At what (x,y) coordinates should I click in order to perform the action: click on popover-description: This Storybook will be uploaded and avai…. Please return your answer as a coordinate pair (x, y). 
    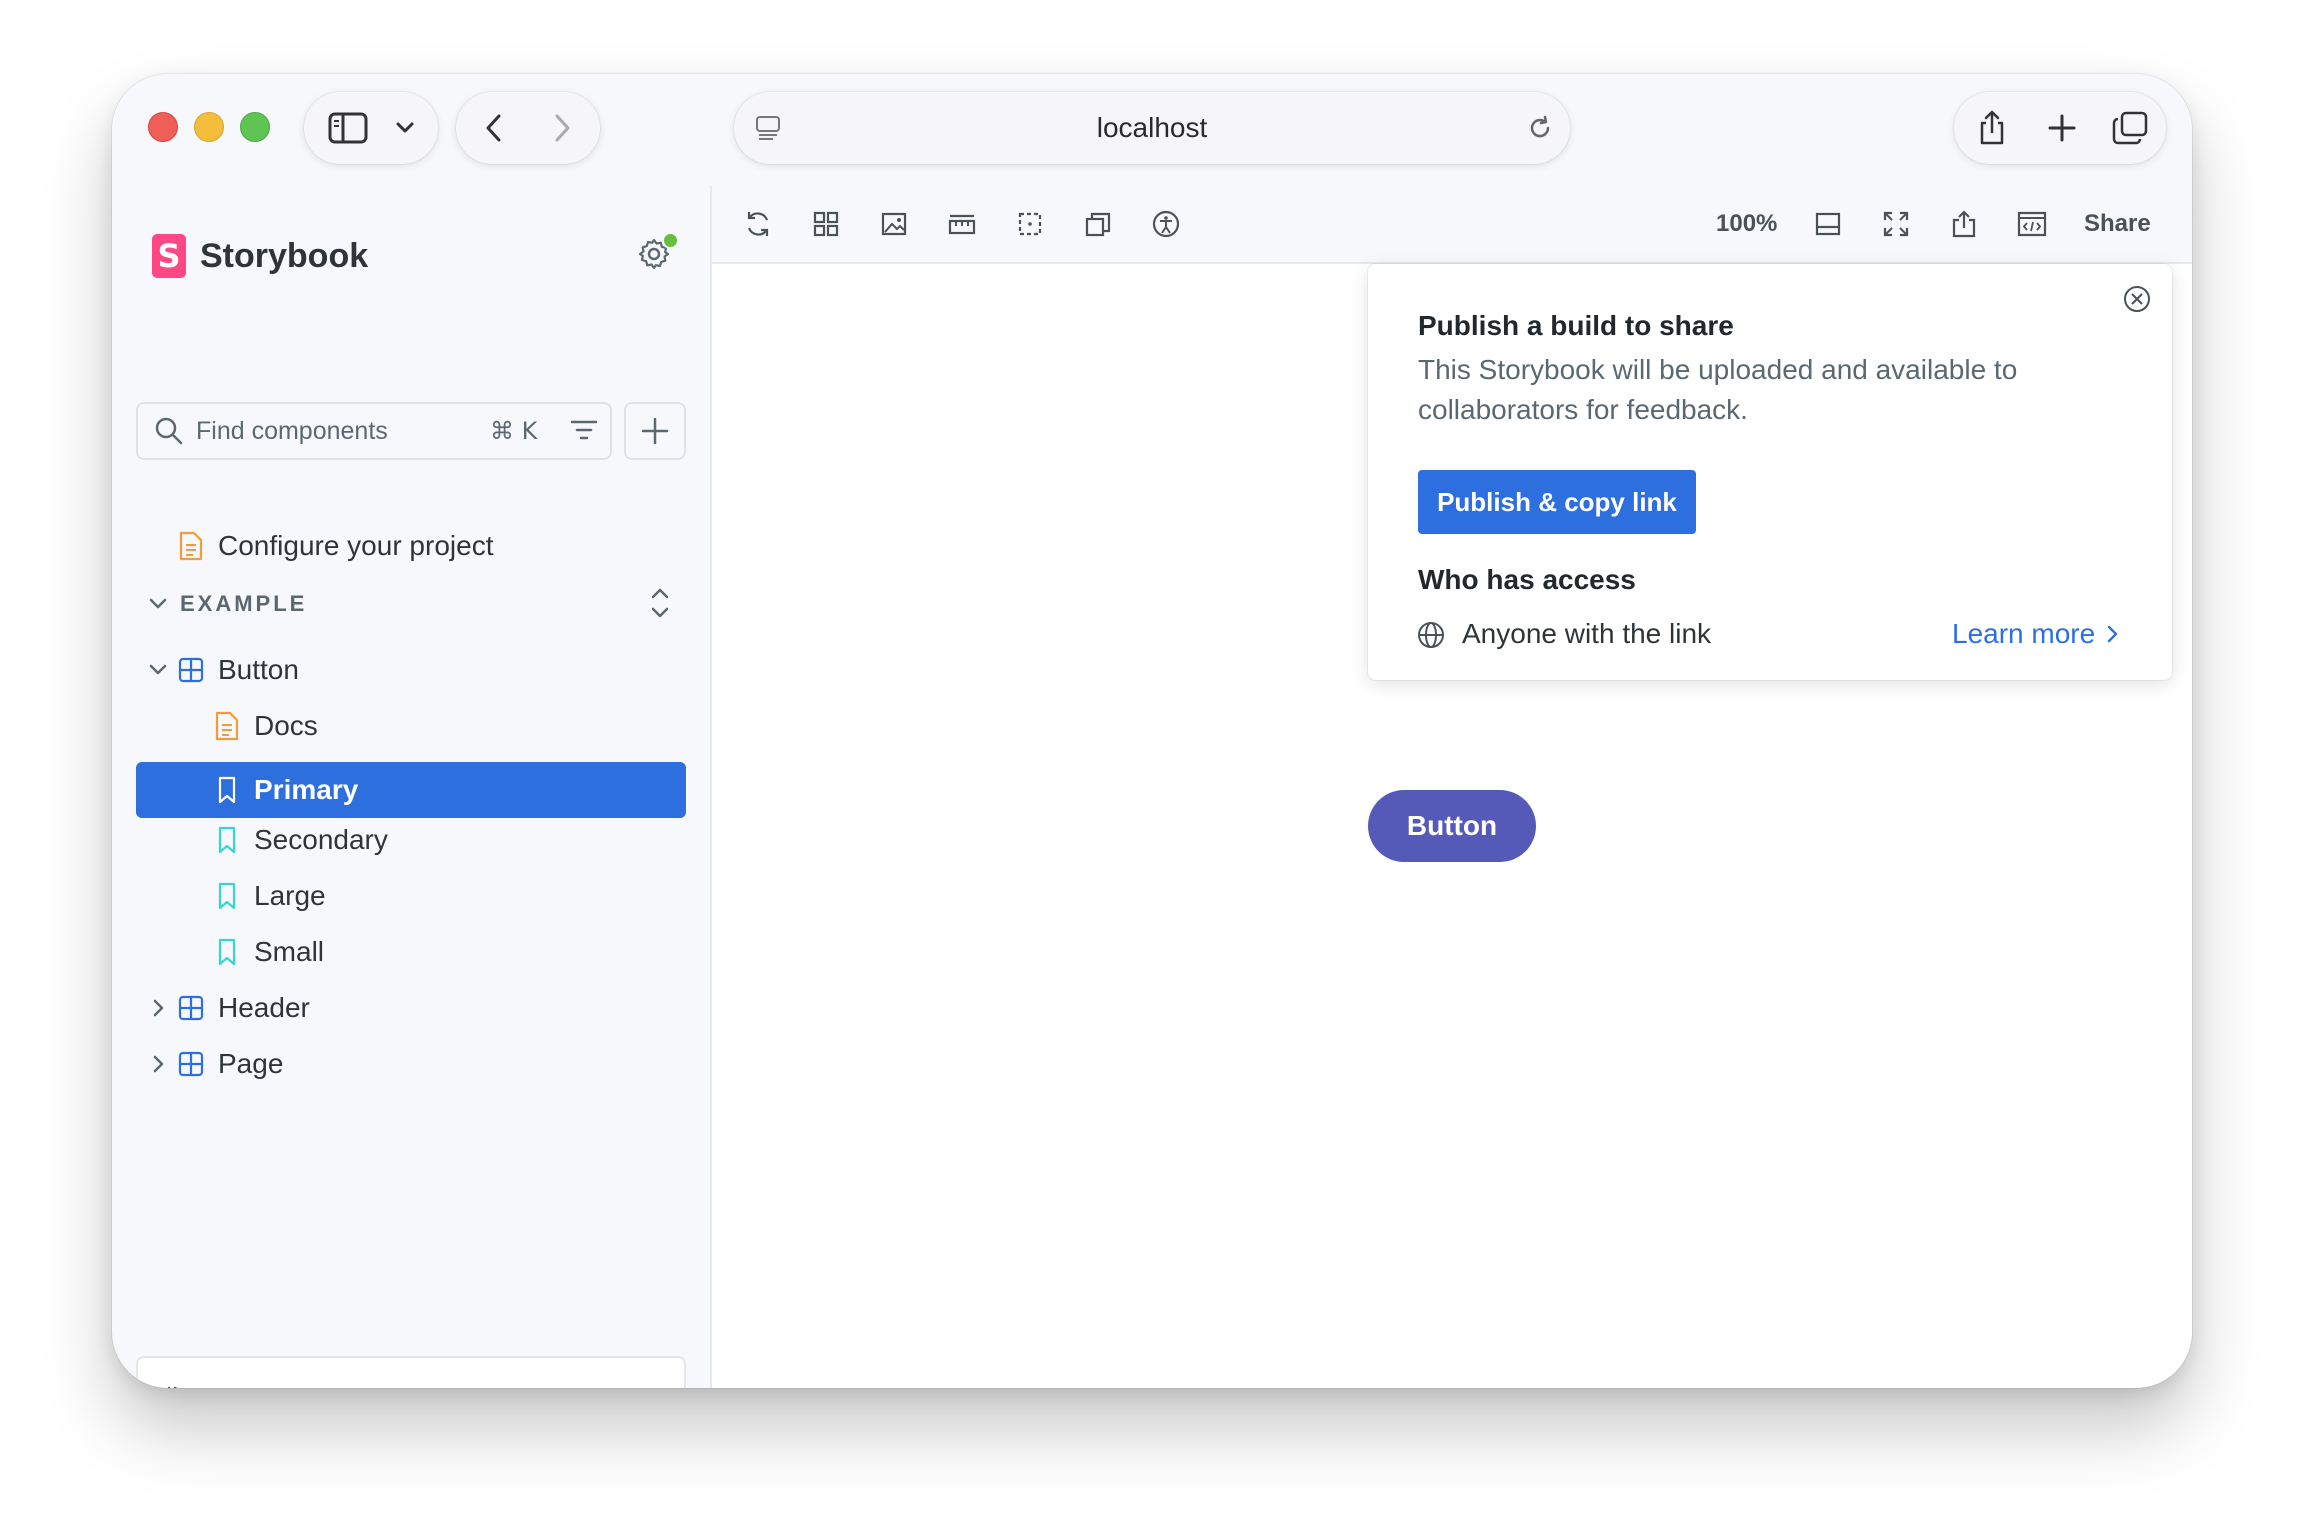
    Looking at the image, I should click on (1718, 389).